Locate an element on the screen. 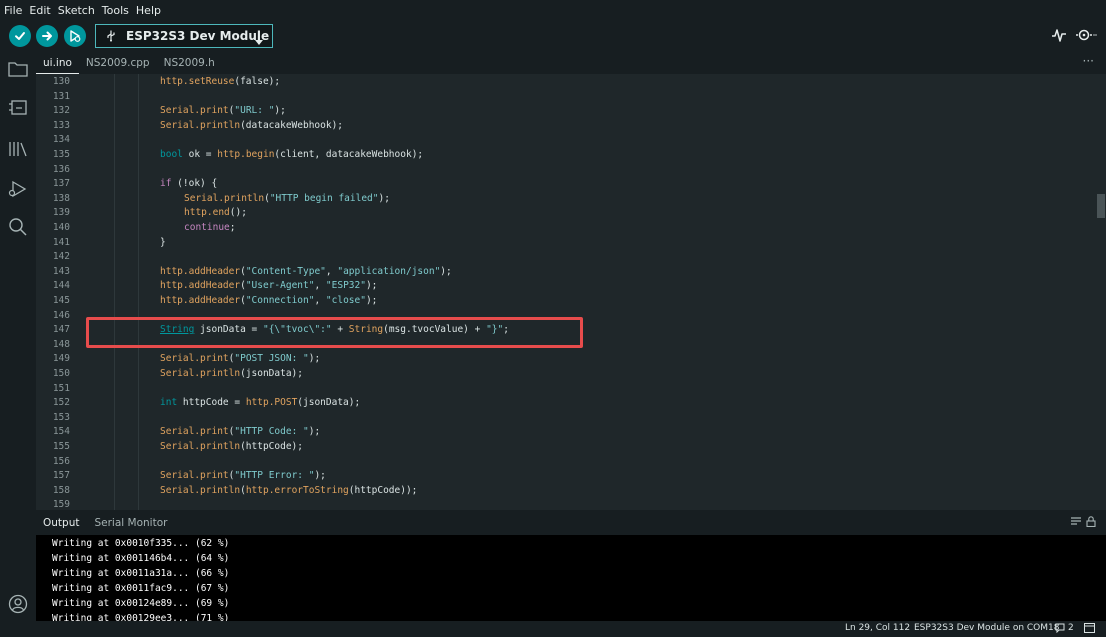  code-line: 133 Serial.println(datacakeWebhook); is located at coordinates (566, 126).